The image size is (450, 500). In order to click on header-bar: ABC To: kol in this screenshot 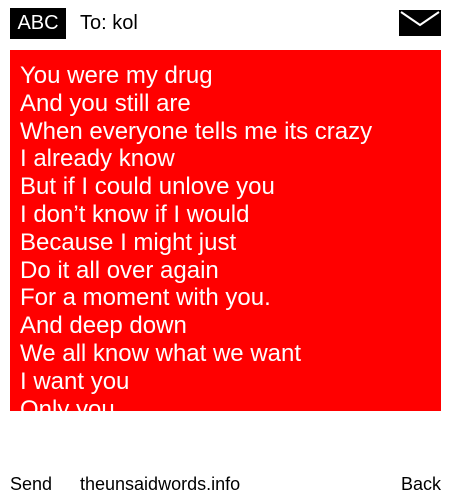, I will do `click(225, 23)`.